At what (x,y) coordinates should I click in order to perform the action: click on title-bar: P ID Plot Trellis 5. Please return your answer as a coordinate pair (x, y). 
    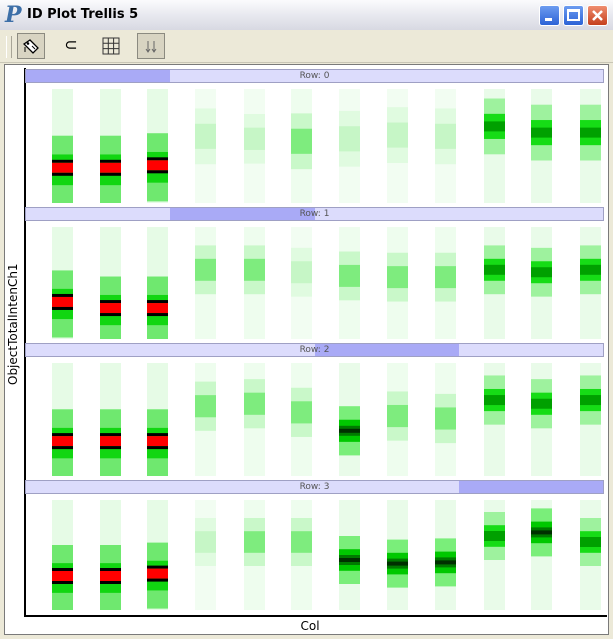
    Looking at the image, I should click on (306, 15).